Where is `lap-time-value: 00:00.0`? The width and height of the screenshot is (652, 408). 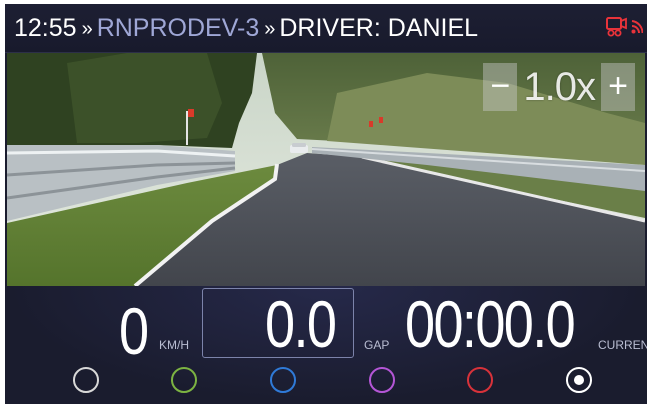 lap-time-value: 00:00.0 is located at coordinates (490, 324).